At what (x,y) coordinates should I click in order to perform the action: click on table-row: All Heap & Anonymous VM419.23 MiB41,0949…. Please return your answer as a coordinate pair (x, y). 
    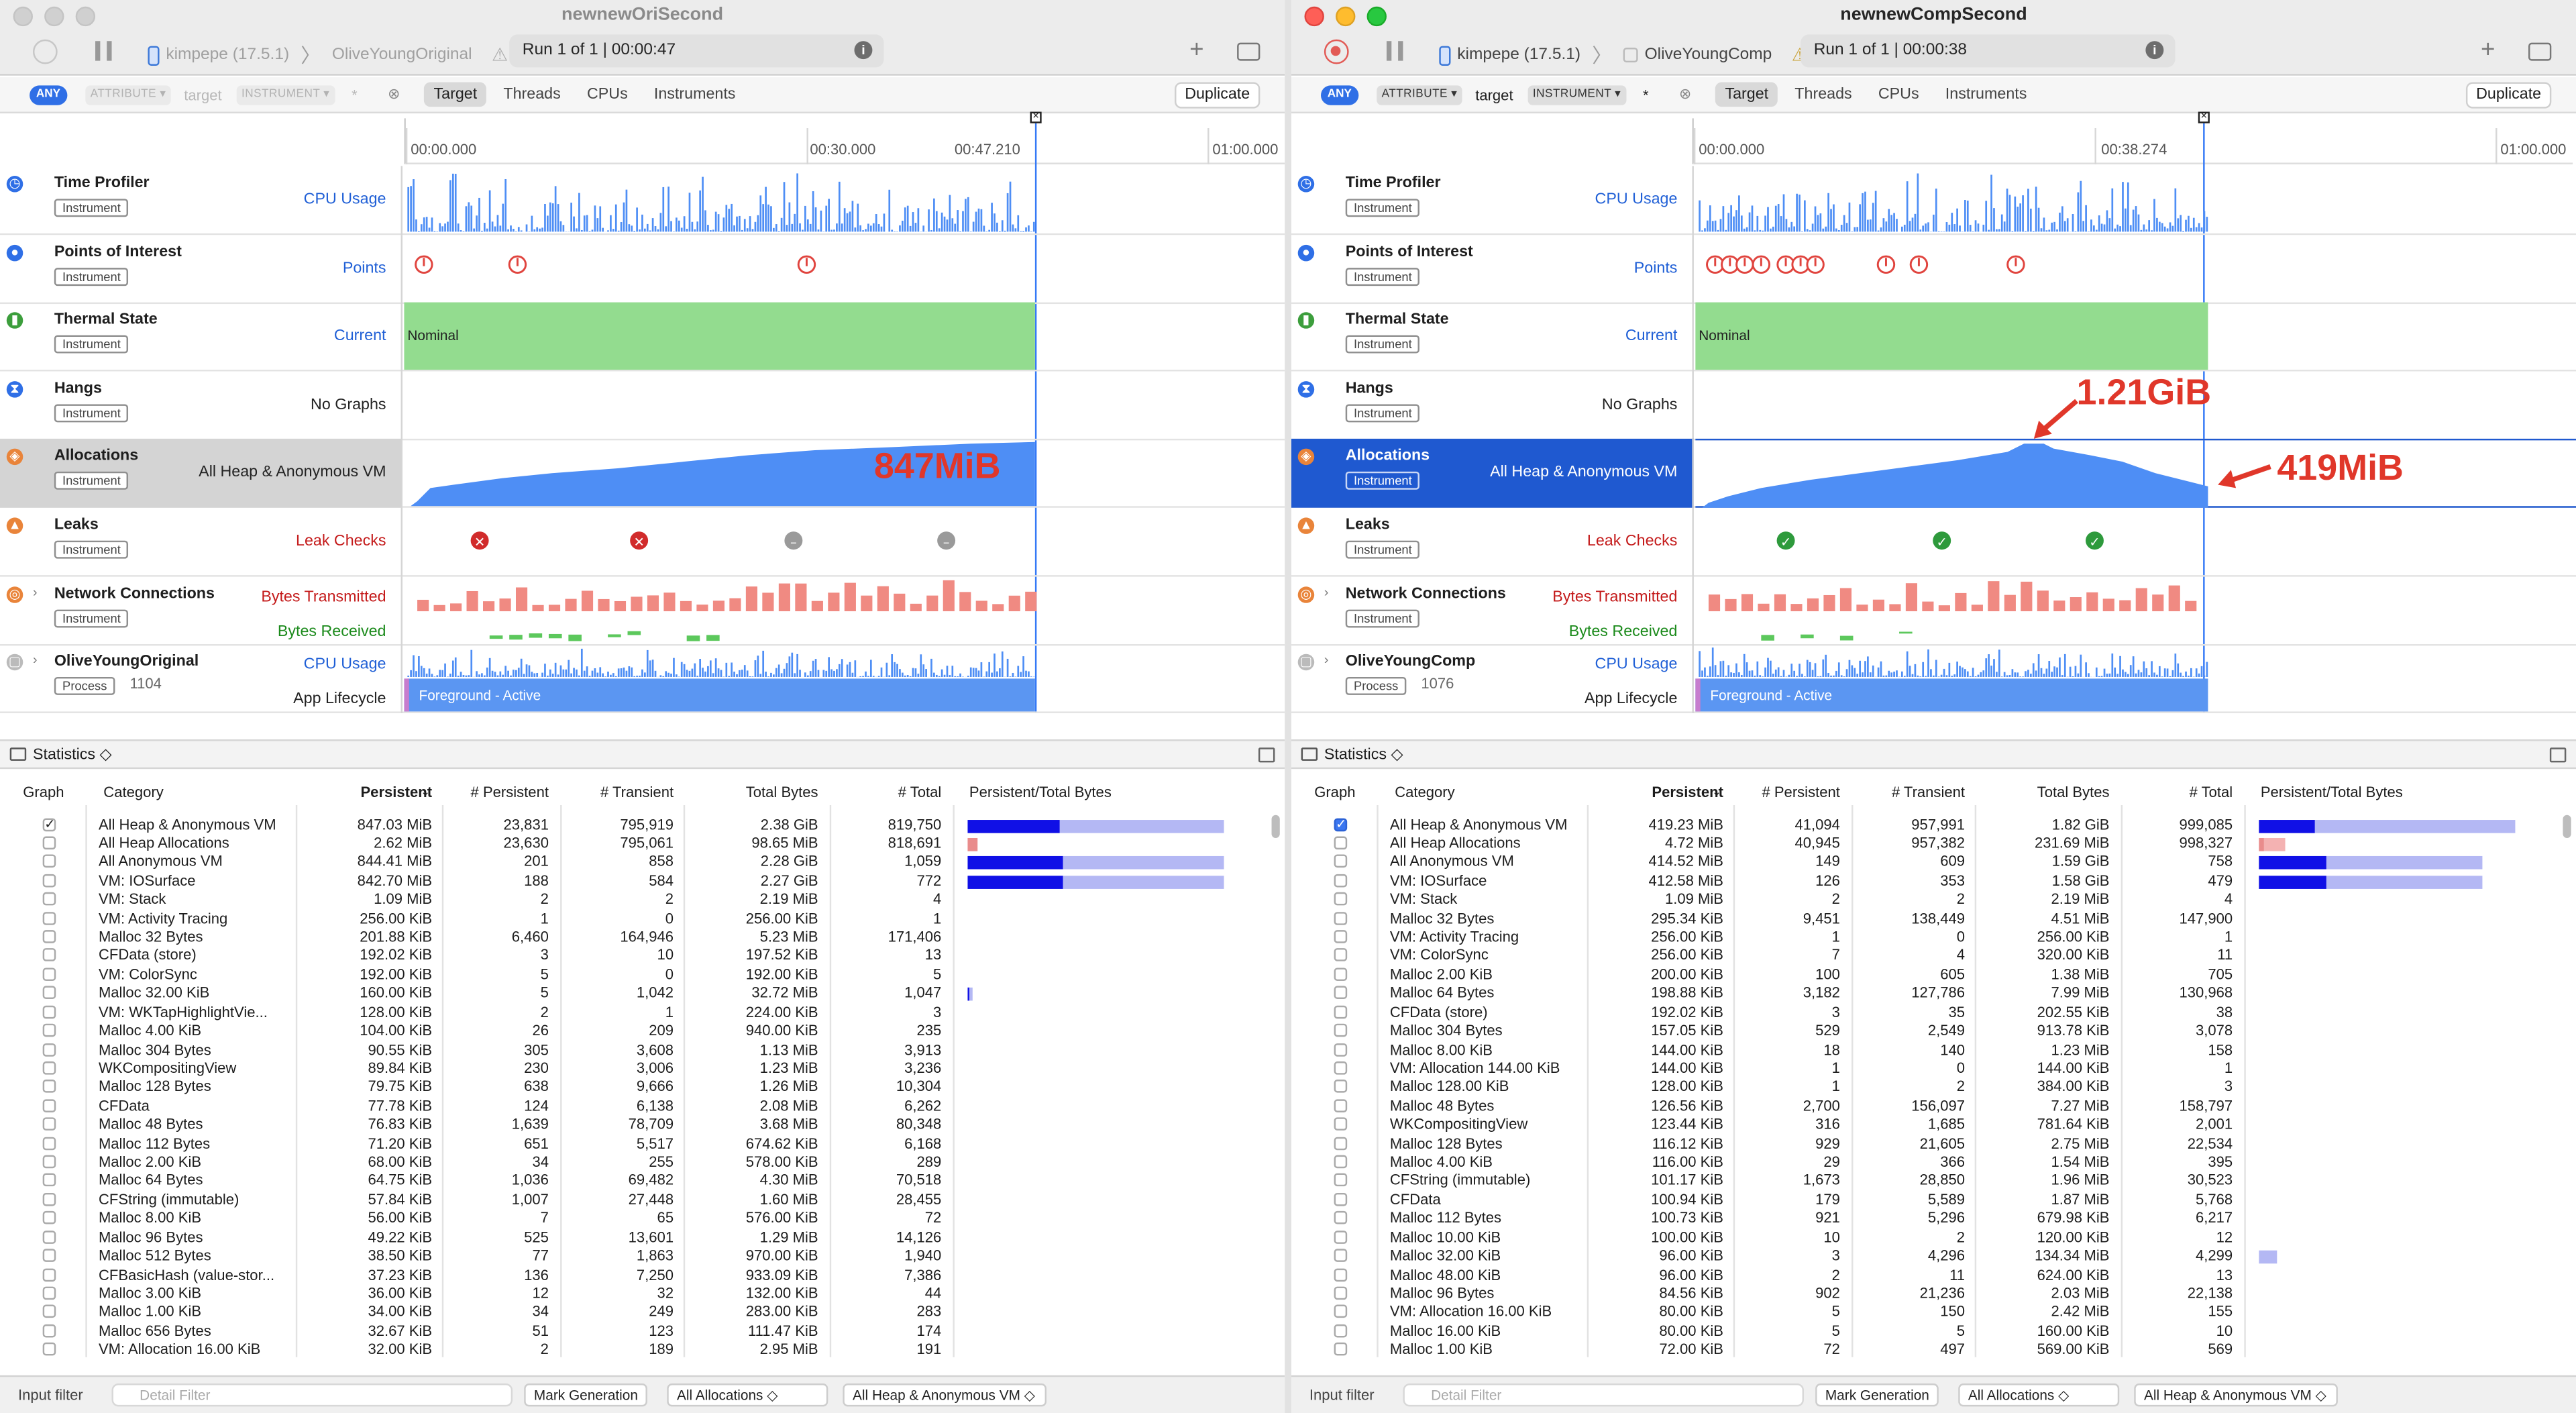
    Looking at the image, I should click on (1933, 824).